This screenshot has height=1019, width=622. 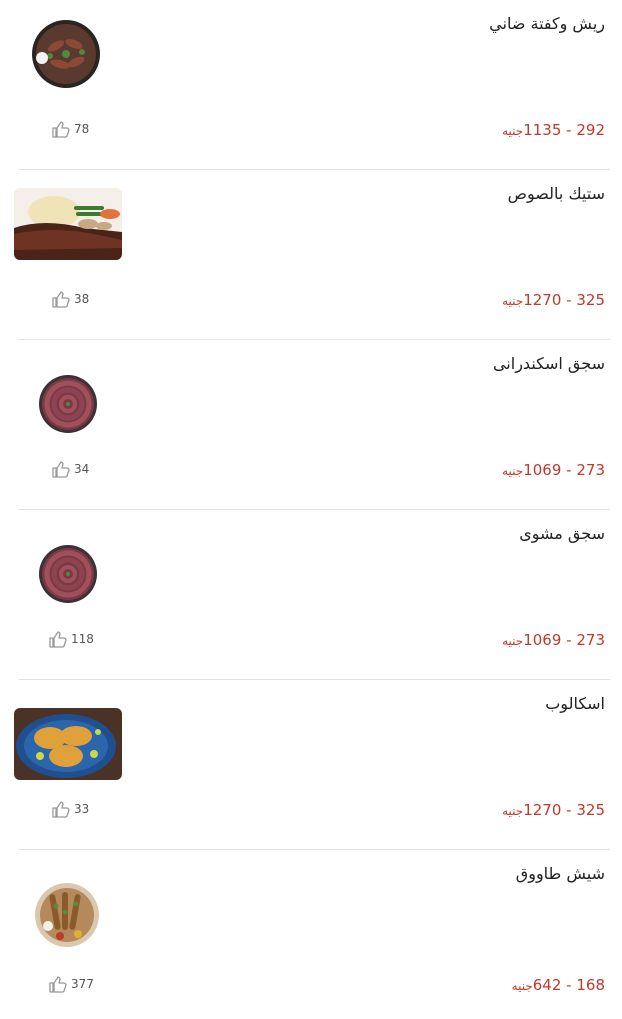 I want to click on like-count: 377, so click(x=82, y=984).